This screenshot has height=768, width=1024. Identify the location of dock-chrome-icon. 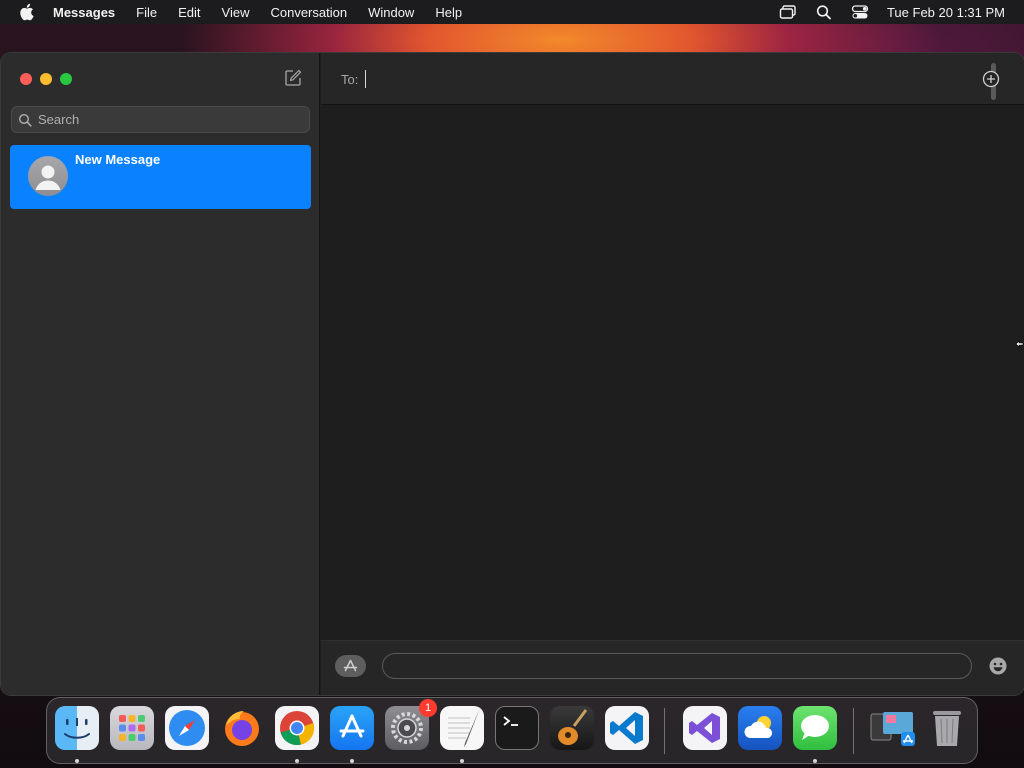
(297, 728).